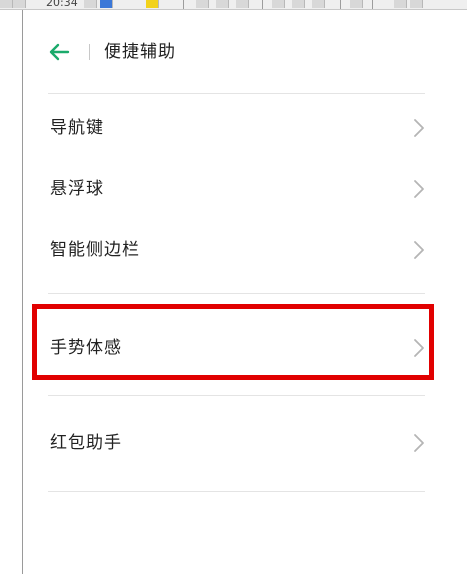 Image resolution: width=467 pixels, height=574 pixels. What do you see at coordinates (238, 52) in the screenshot?
I see `page-header: 便捷辅助` at bounding box center [238, 52].